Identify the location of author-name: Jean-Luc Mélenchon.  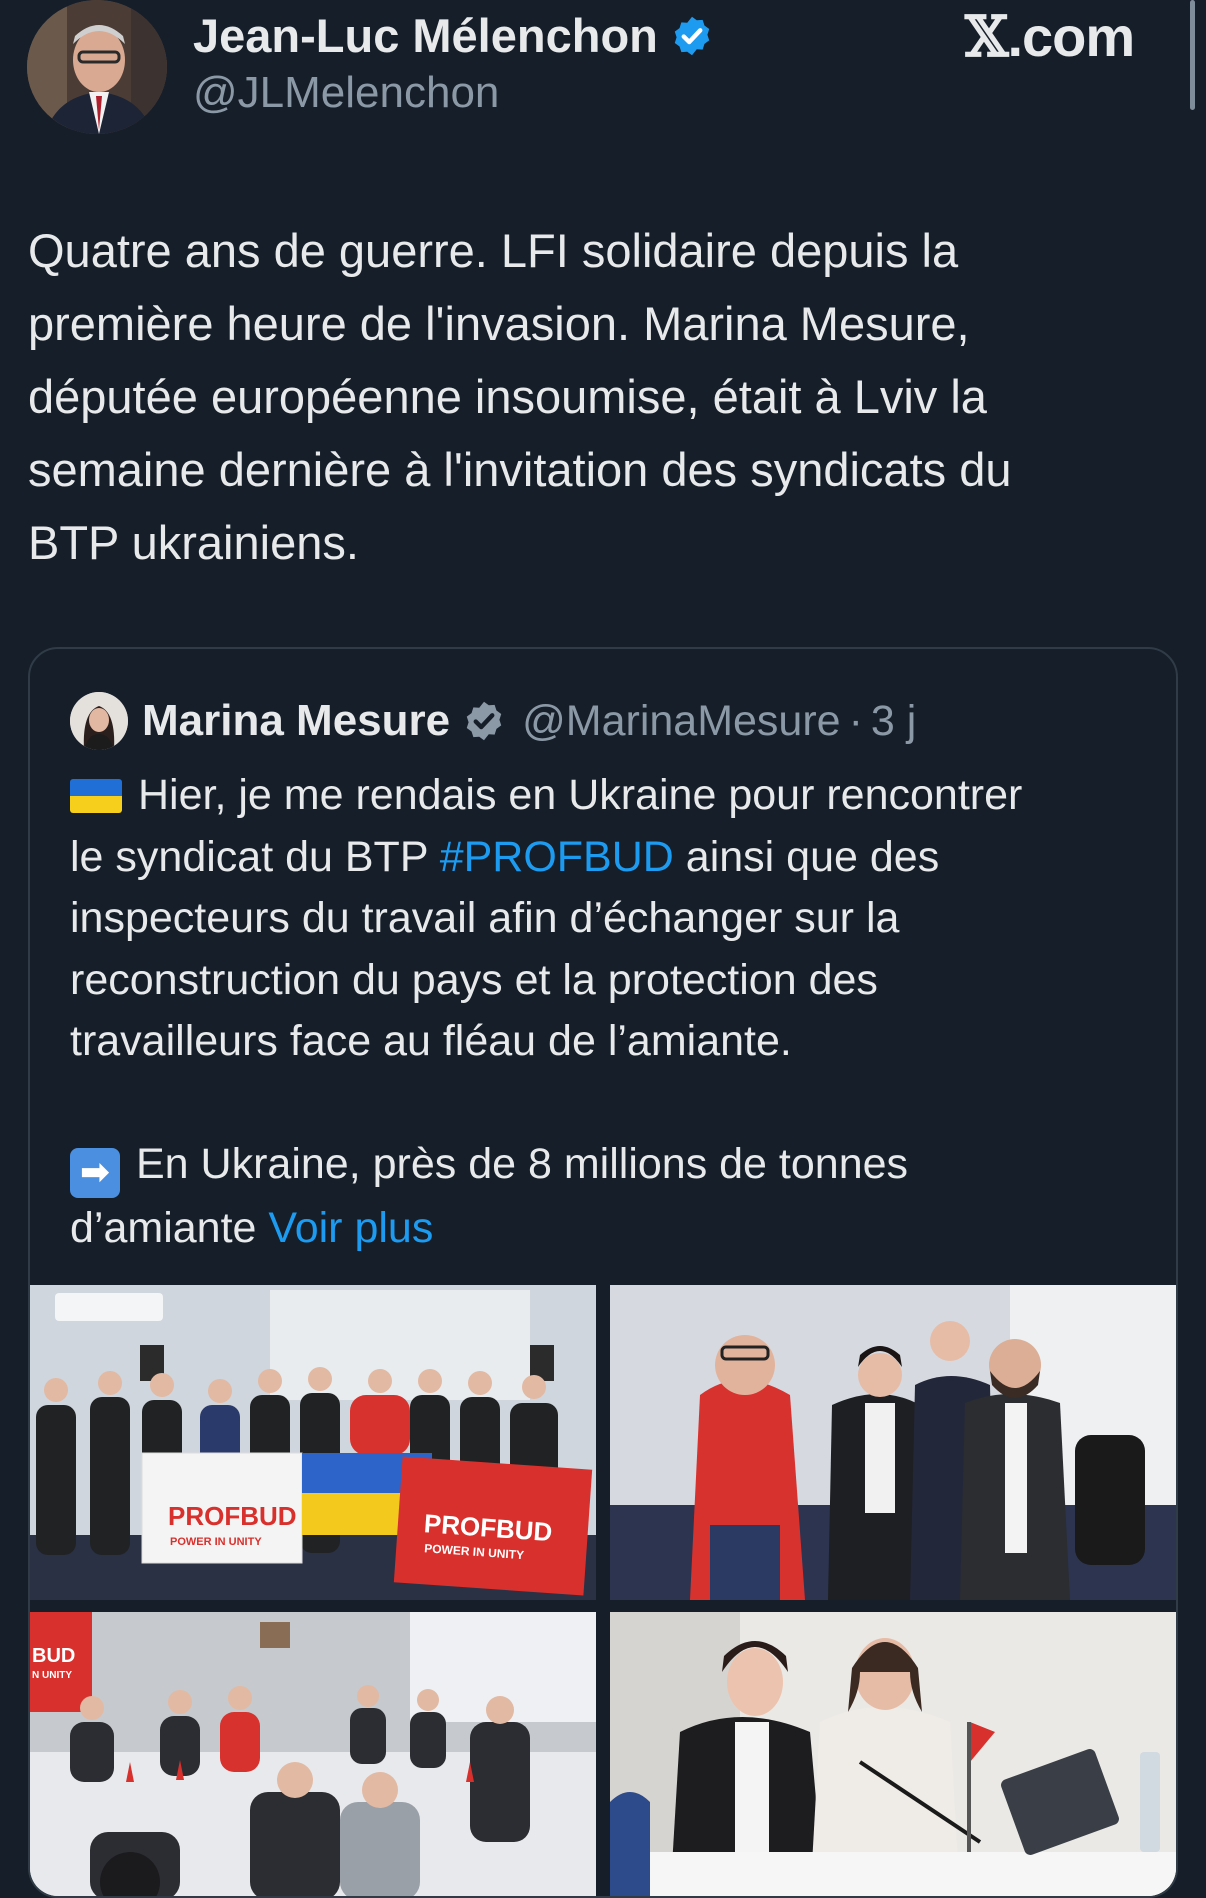
(425, 35).